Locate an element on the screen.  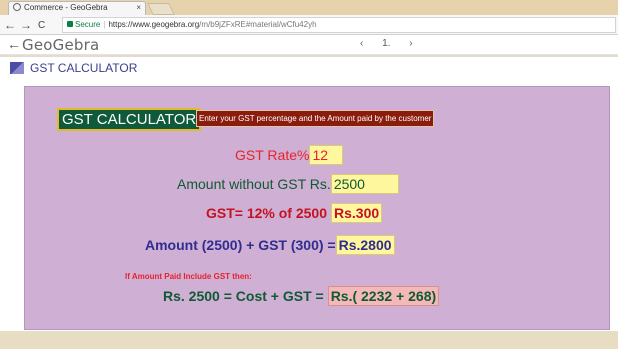
browser-tab: Commerce - GeoGebra × is located at coordinates (77, 8).